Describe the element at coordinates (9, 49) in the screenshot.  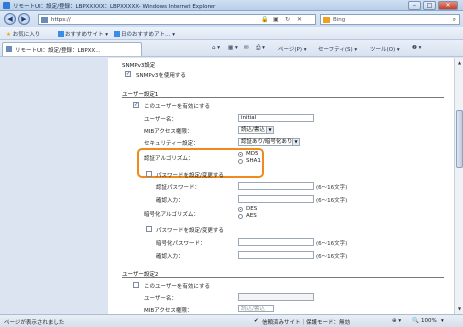
I see `tab-favicon-icon` at that location.